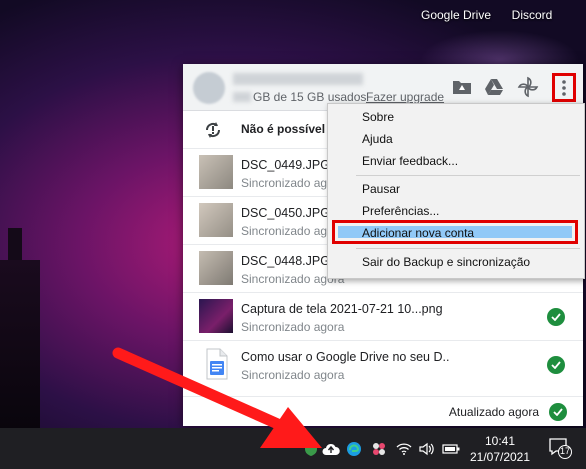  Describe the element at coordinates (379, 449) in the screenshot. I see `app-tray-icon` at that location.